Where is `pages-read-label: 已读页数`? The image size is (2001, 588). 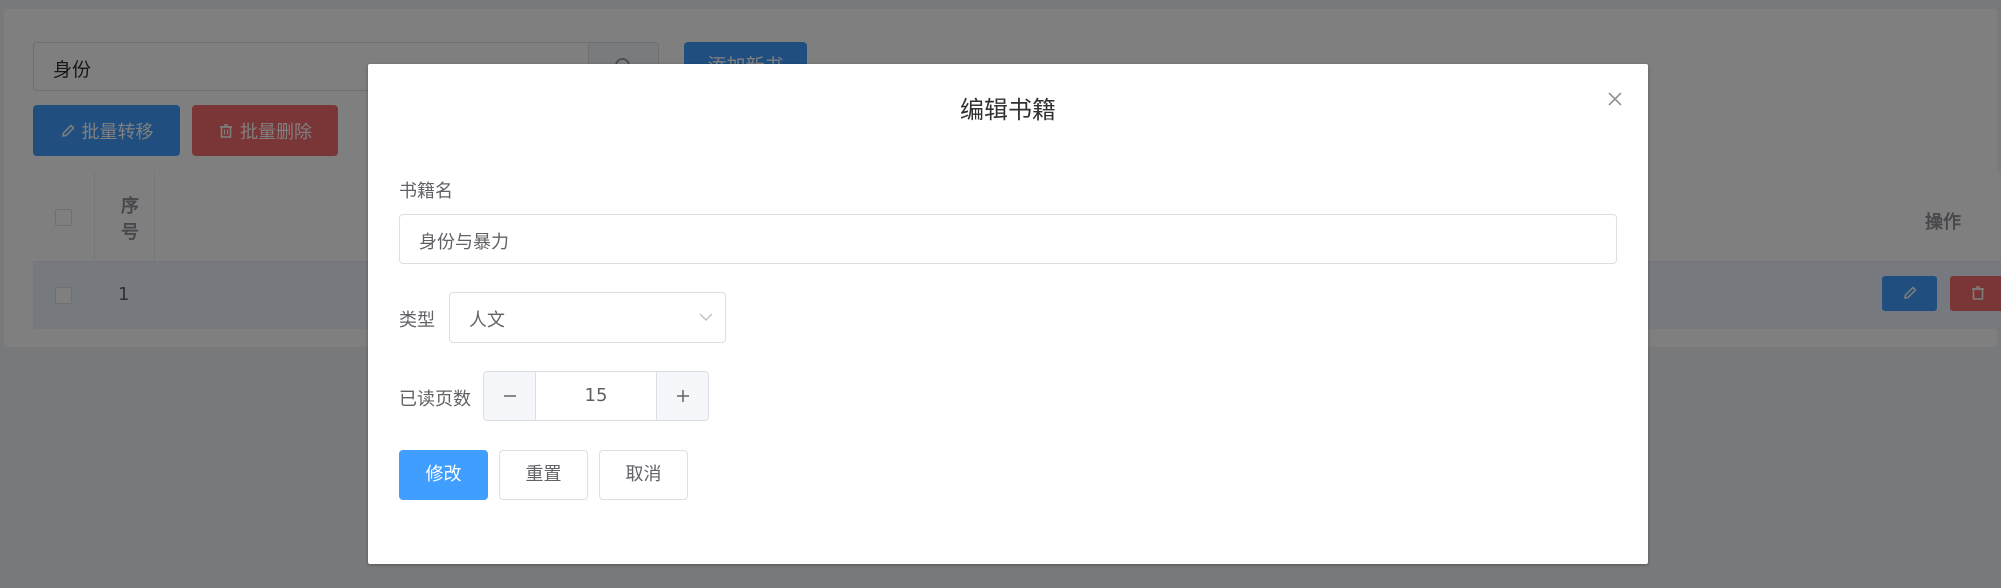
pages-read-label: 已读页数 is located at coordinates (435, 399).